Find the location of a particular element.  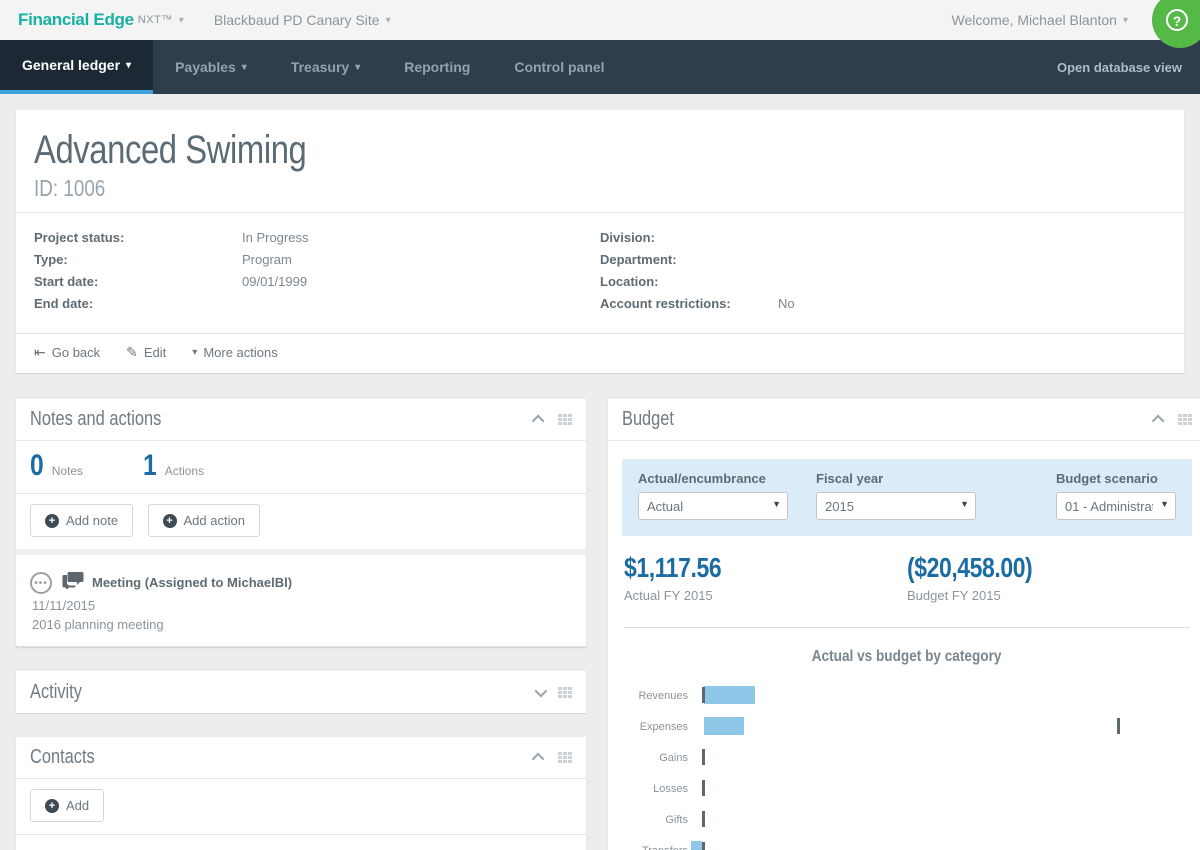

nav-tab-control-panel: Control panel is located at coordinates (559, 67).